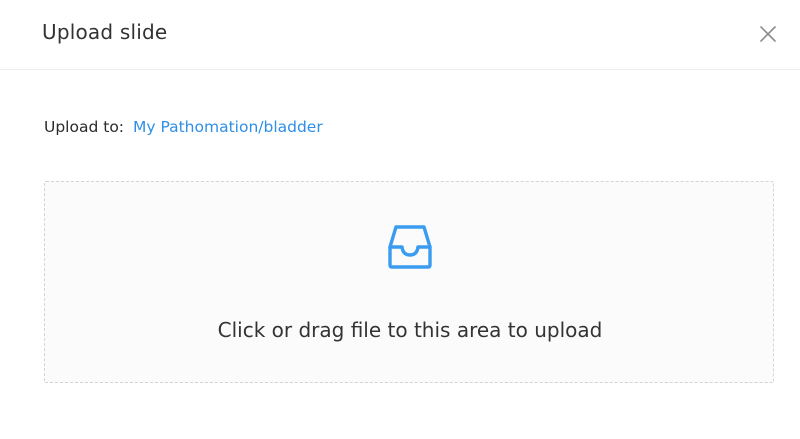 The height and width of the screenshot is (439, 800). What do you see at coordinates (105, 32) in the screenshot?
I see `dialog-title: Upload slide` at bounding box center [105, 32].